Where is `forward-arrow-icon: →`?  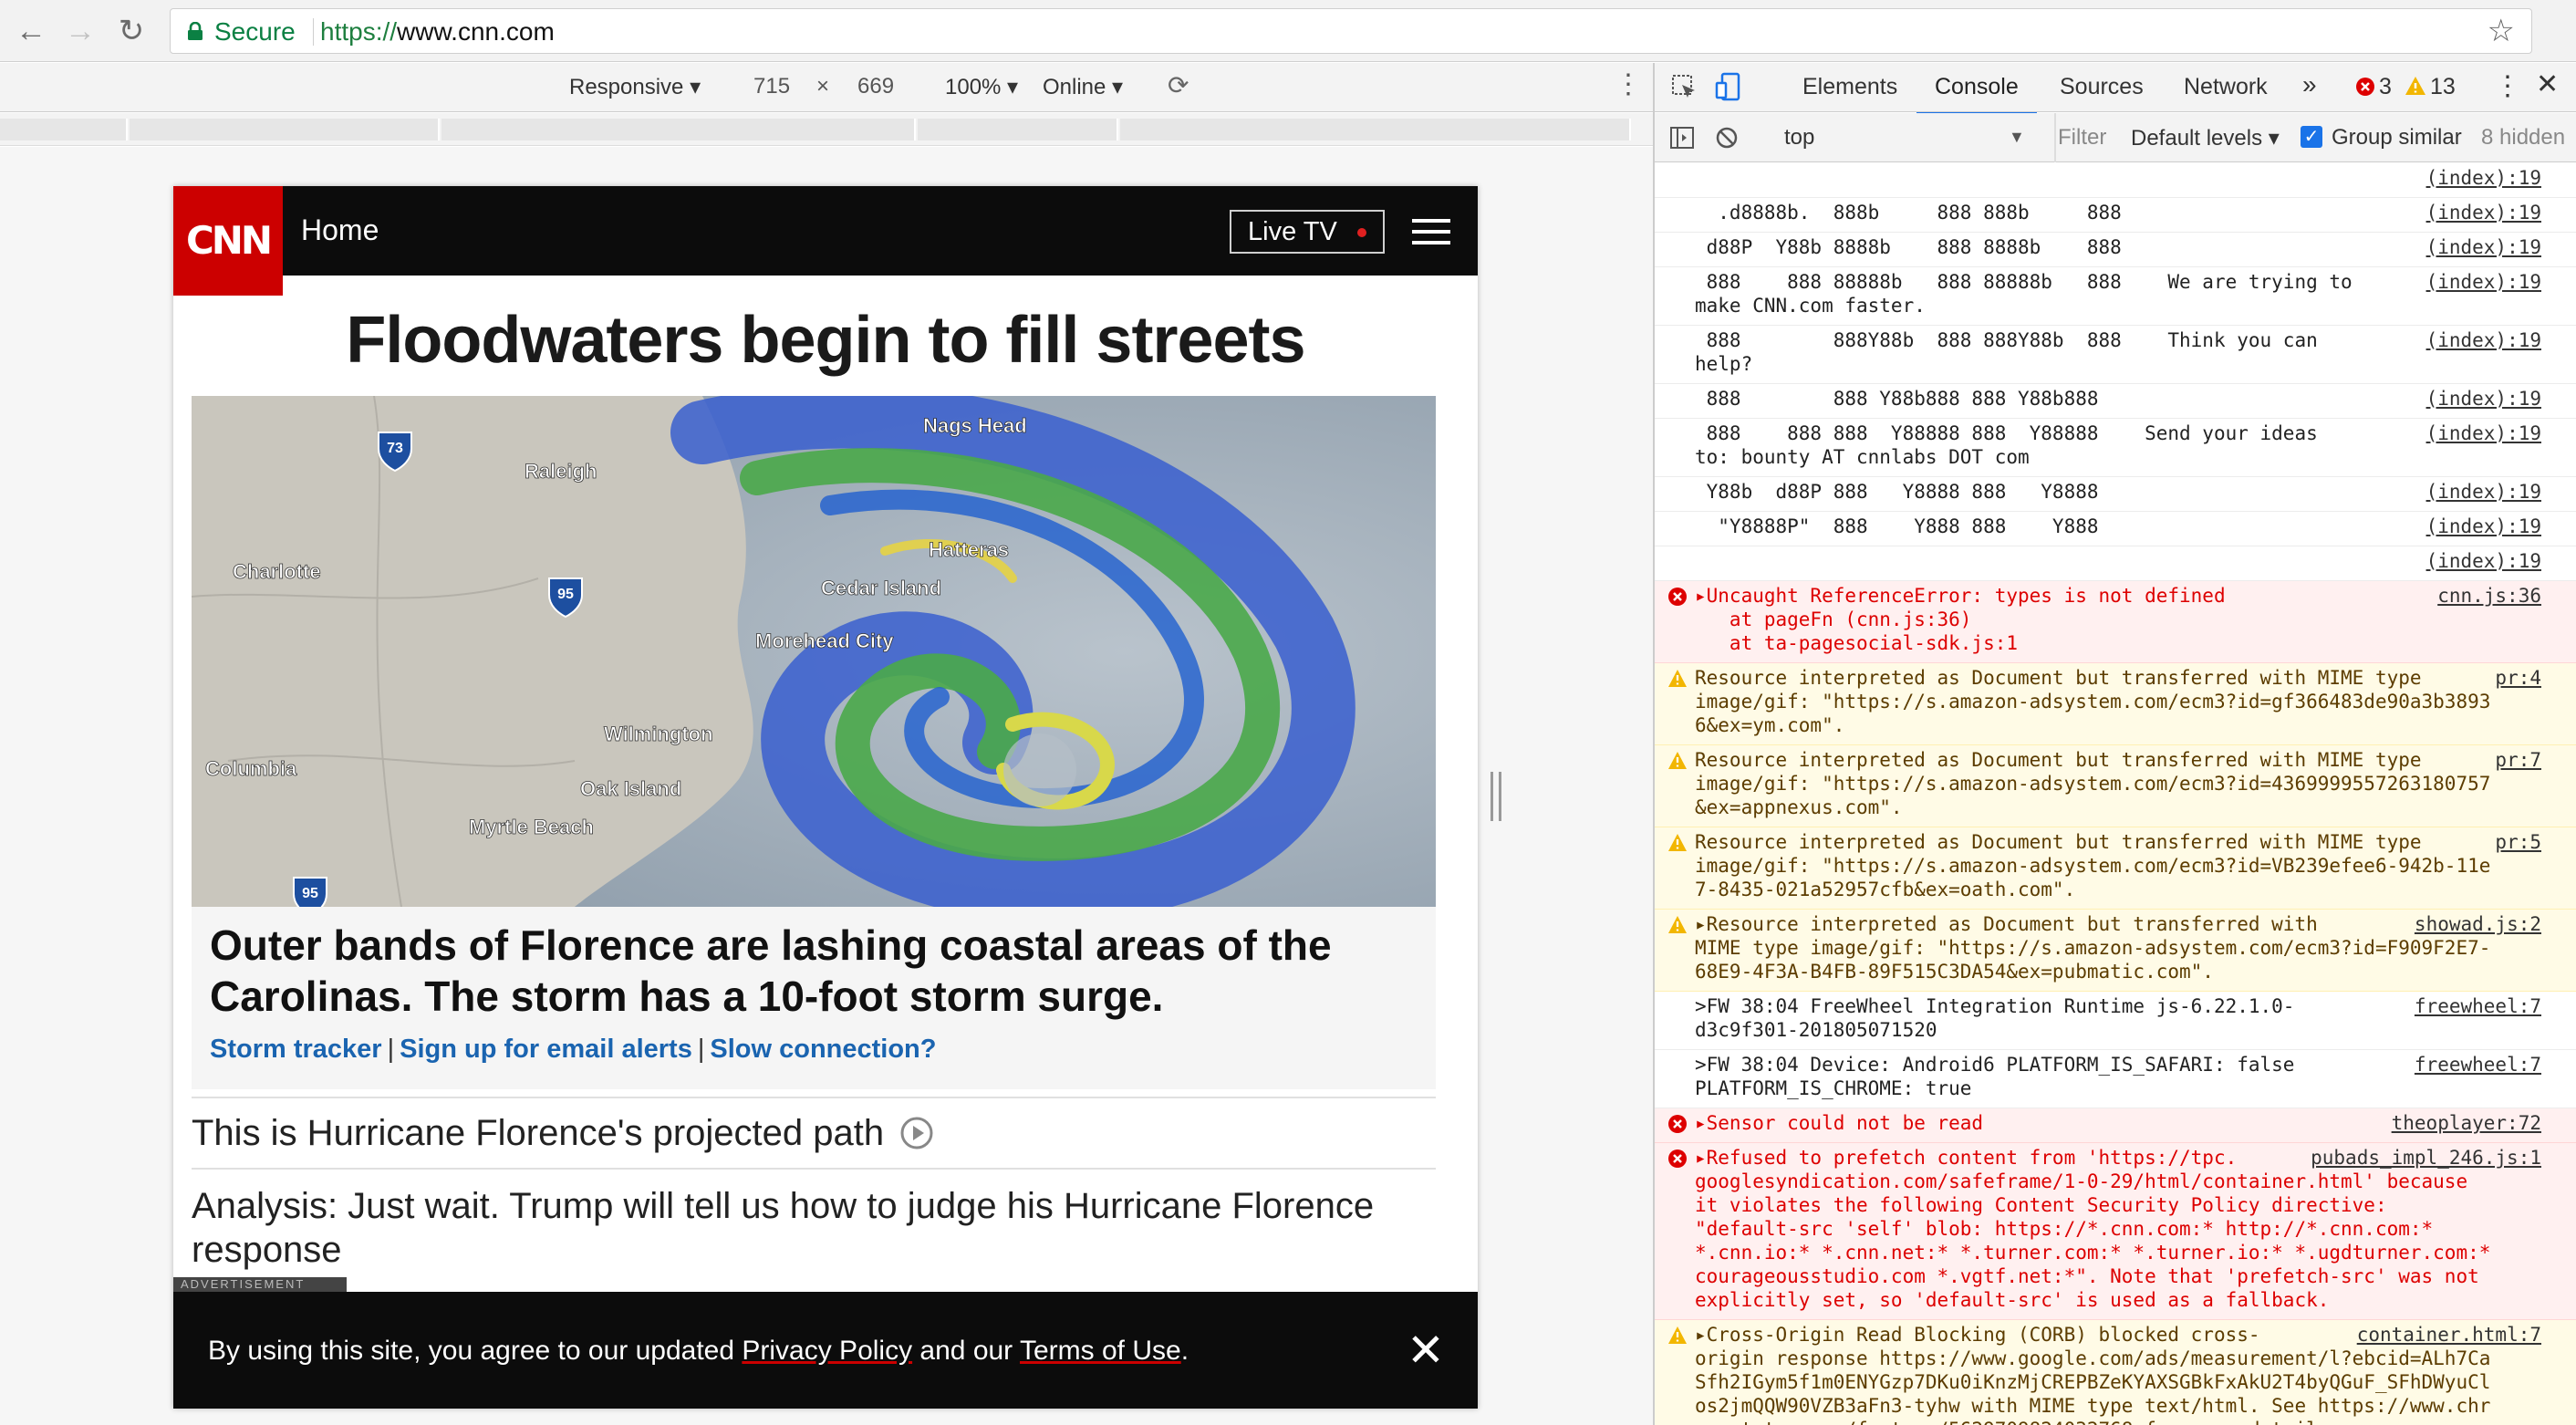
forward-arrow-icon: → is located at coordinates (80, 31).